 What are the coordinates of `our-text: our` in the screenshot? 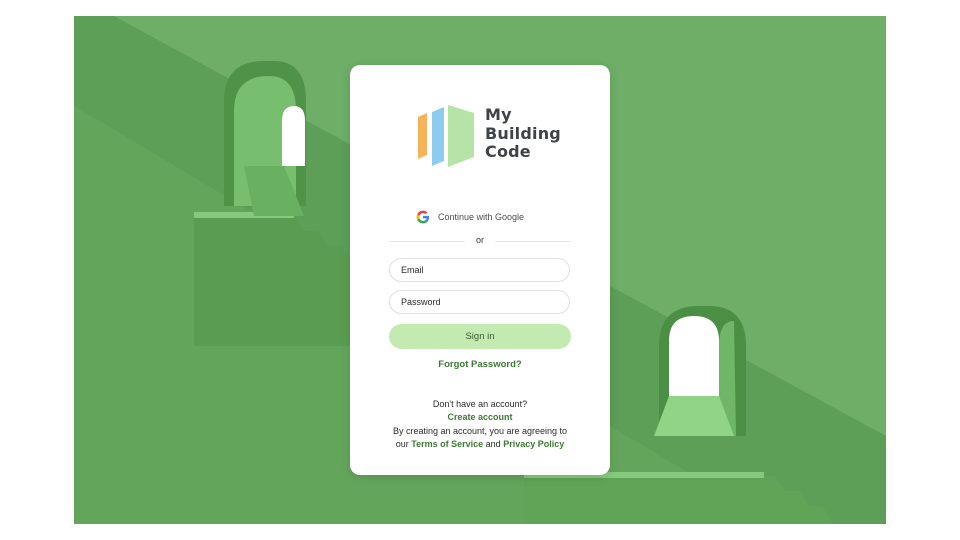 It's located at (402, 444).